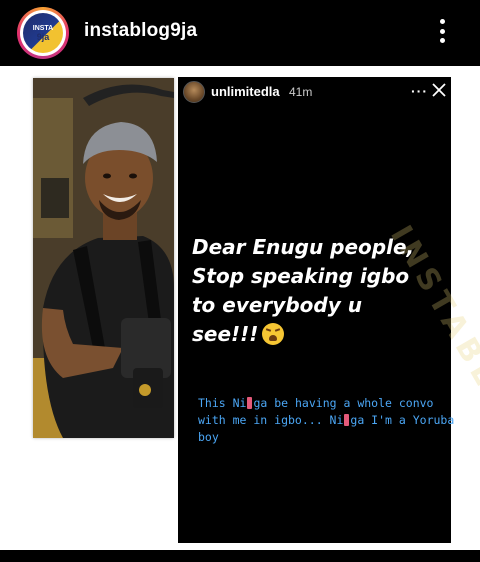 The height and width of the screenshot is (562, 480). I want to click on vertical-ellipsis-icon, so click(442, 31).